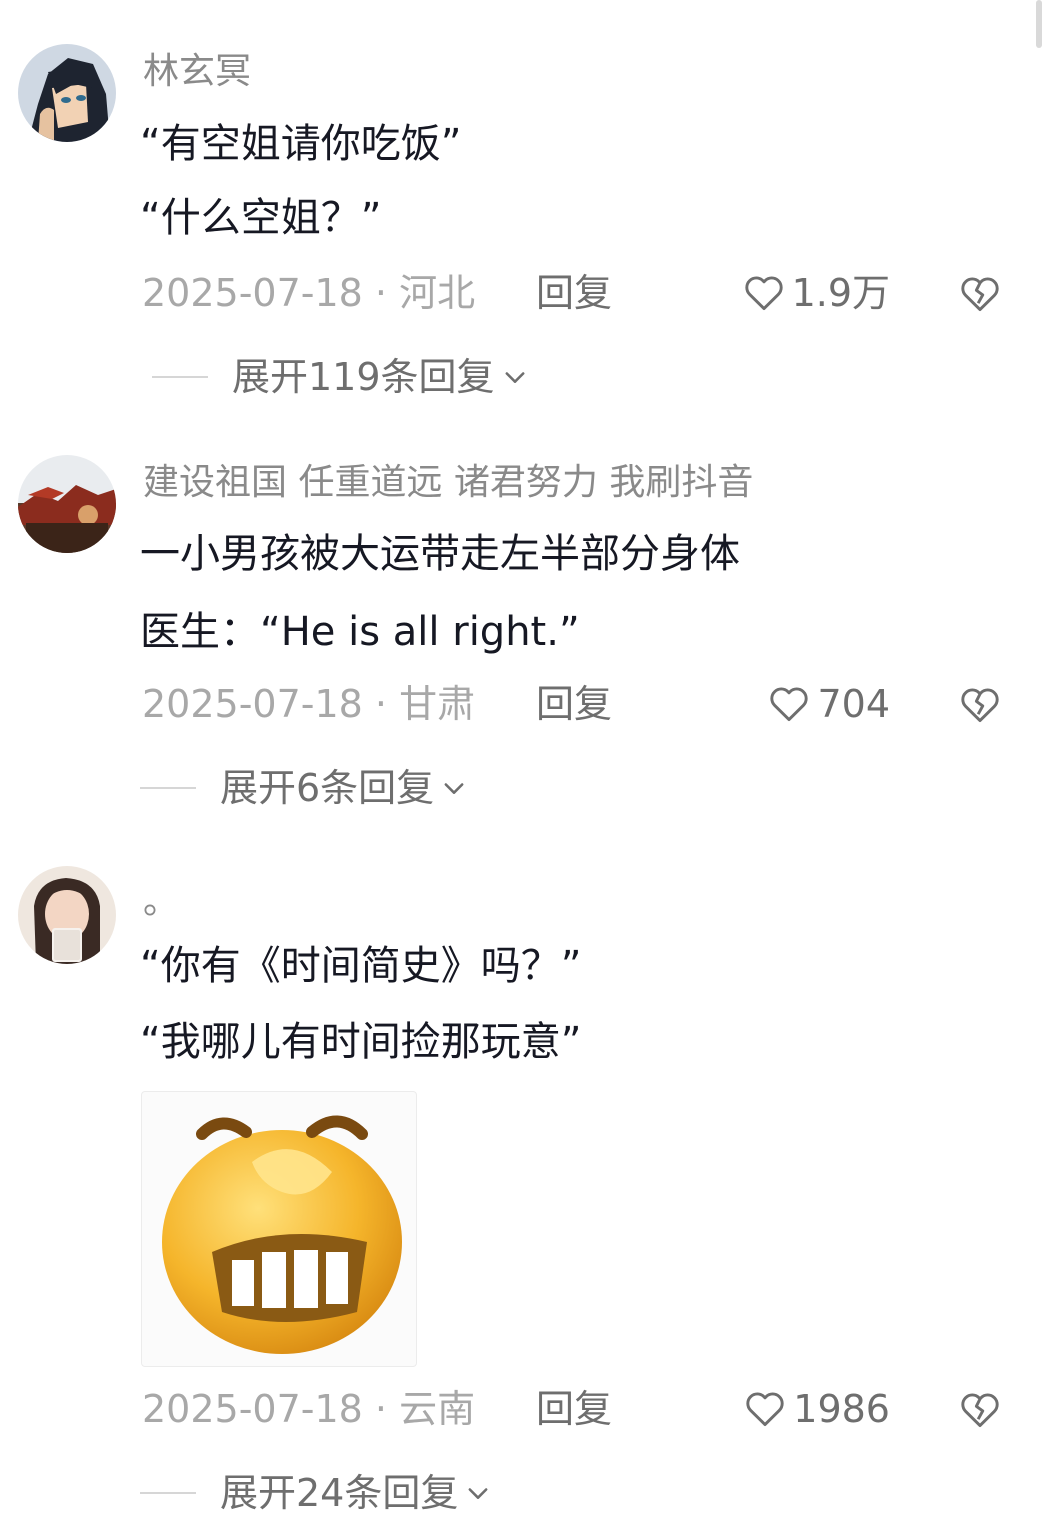 This screenshot has height=1538, width=1052. Describe the element at coordinates (853, 704) in the screenshot. I see `like-count: 704` at that location.